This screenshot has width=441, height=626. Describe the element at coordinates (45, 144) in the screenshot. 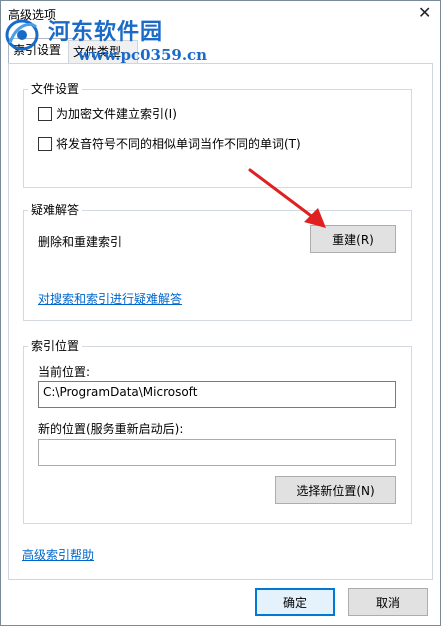

I see `diacritics-checkbox` at that location.